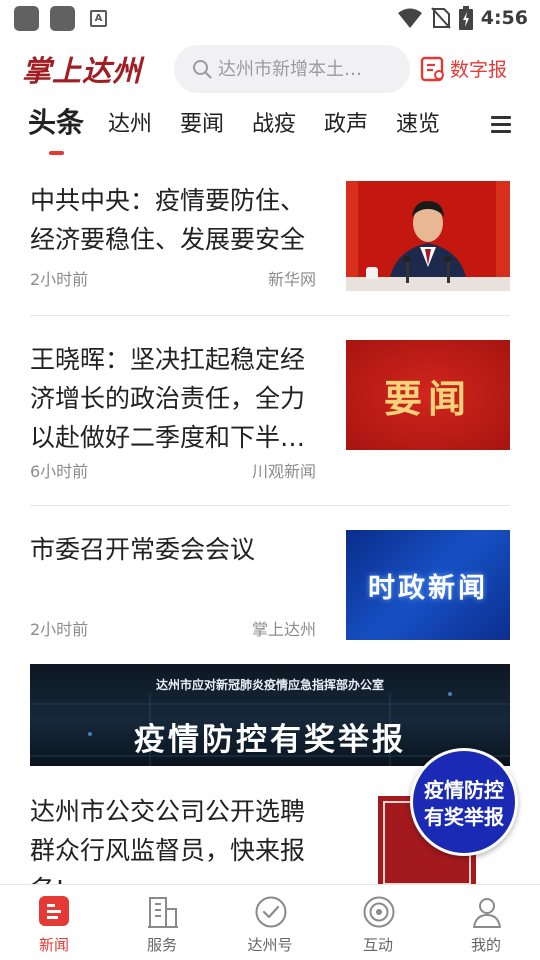  I want to click on news-thumbnail, so click(428, 236).